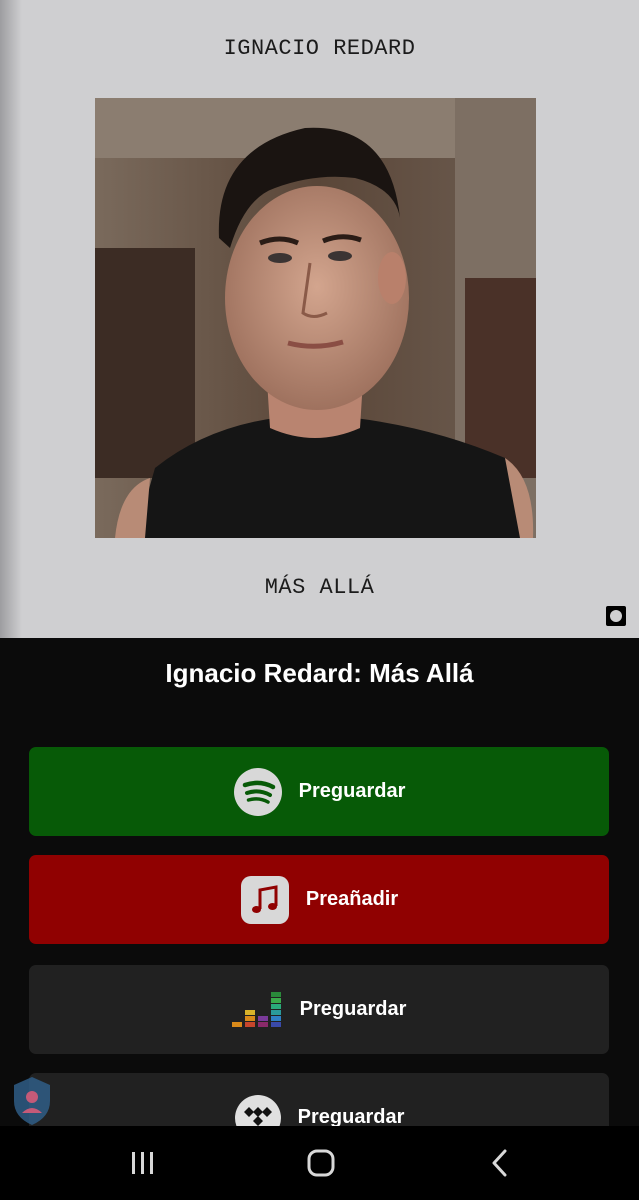  I want to click on home-icon, so click(321, 1163).